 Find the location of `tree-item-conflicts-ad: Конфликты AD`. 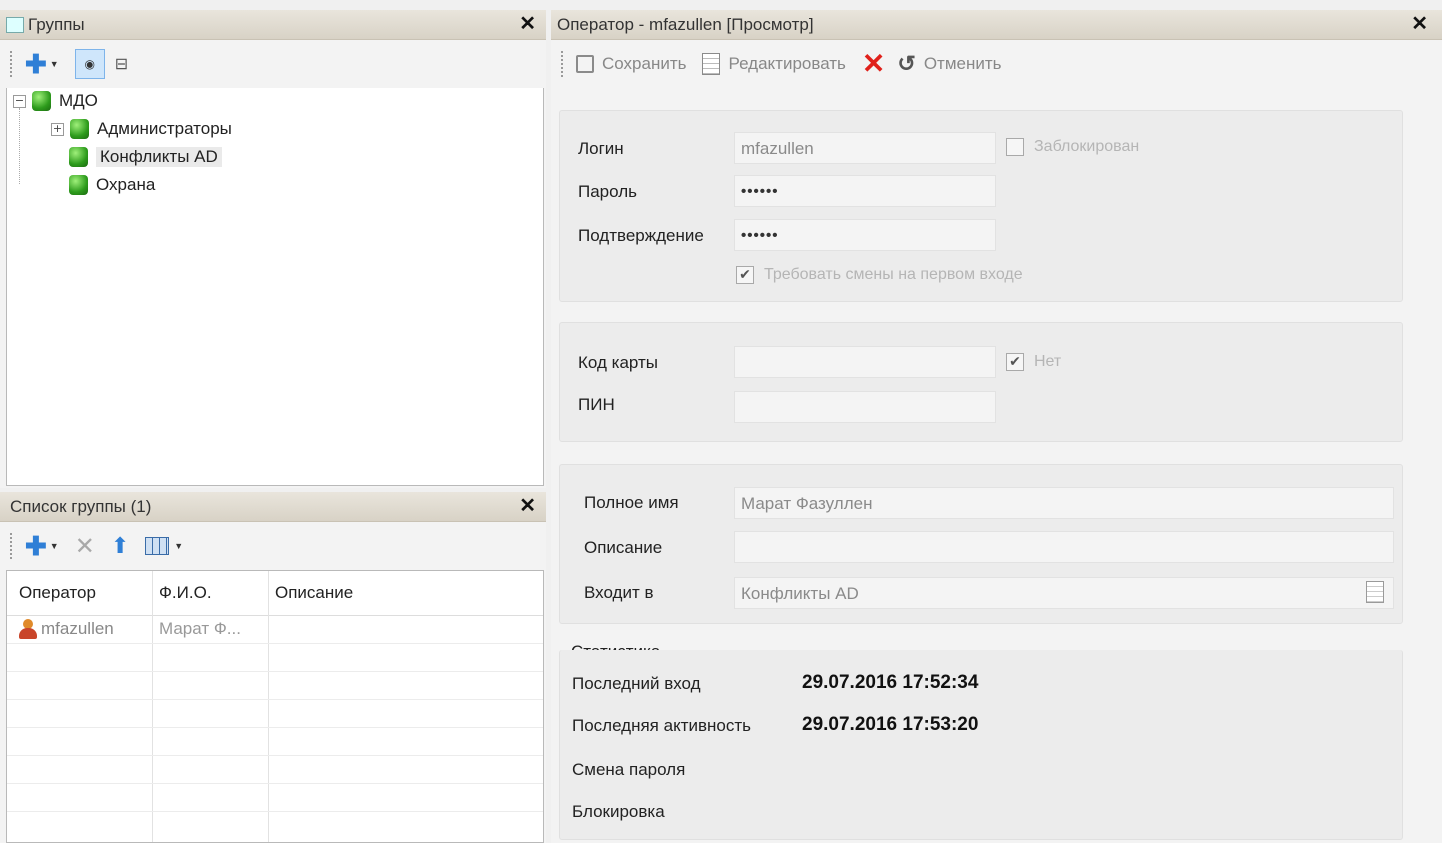

tree-item-conflicts-ad: Конфликты AD is located at coordinates (145, 157).